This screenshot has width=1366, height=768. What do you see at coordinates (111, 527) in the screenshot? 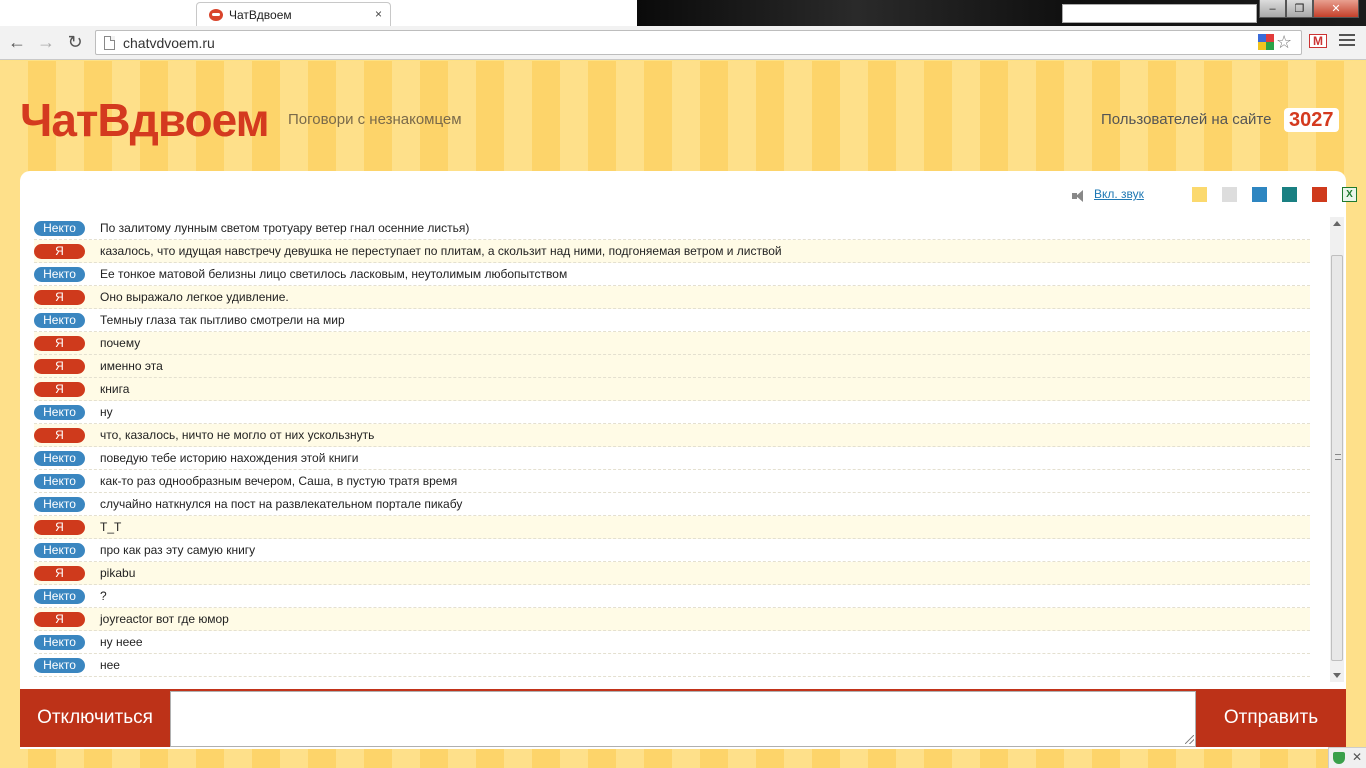
I see `message-text: Т_Т` at bounding box center [111, 527].